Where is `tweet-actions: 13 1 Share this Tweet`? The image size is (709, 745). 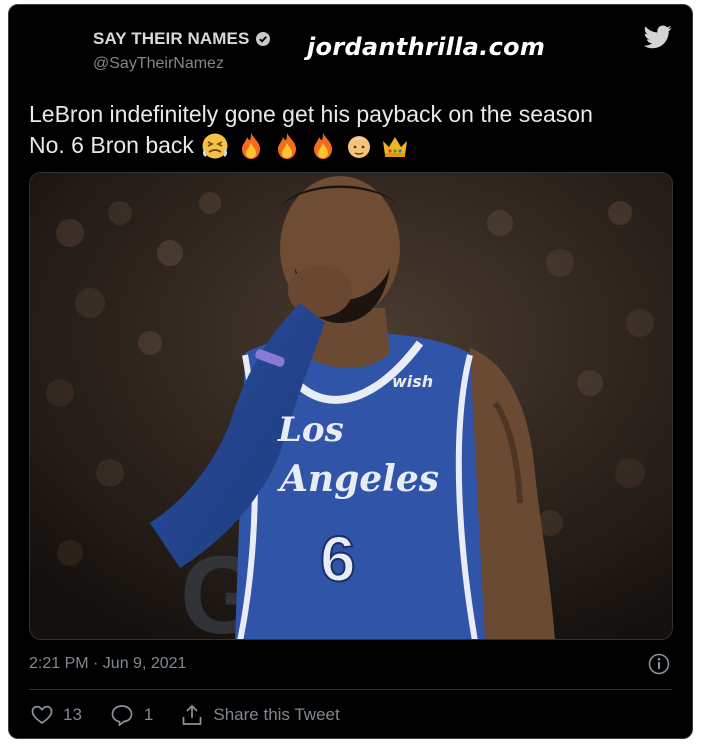
tweet-actions: 13 1 Share this Tweet is located at coordinates (199, 715).